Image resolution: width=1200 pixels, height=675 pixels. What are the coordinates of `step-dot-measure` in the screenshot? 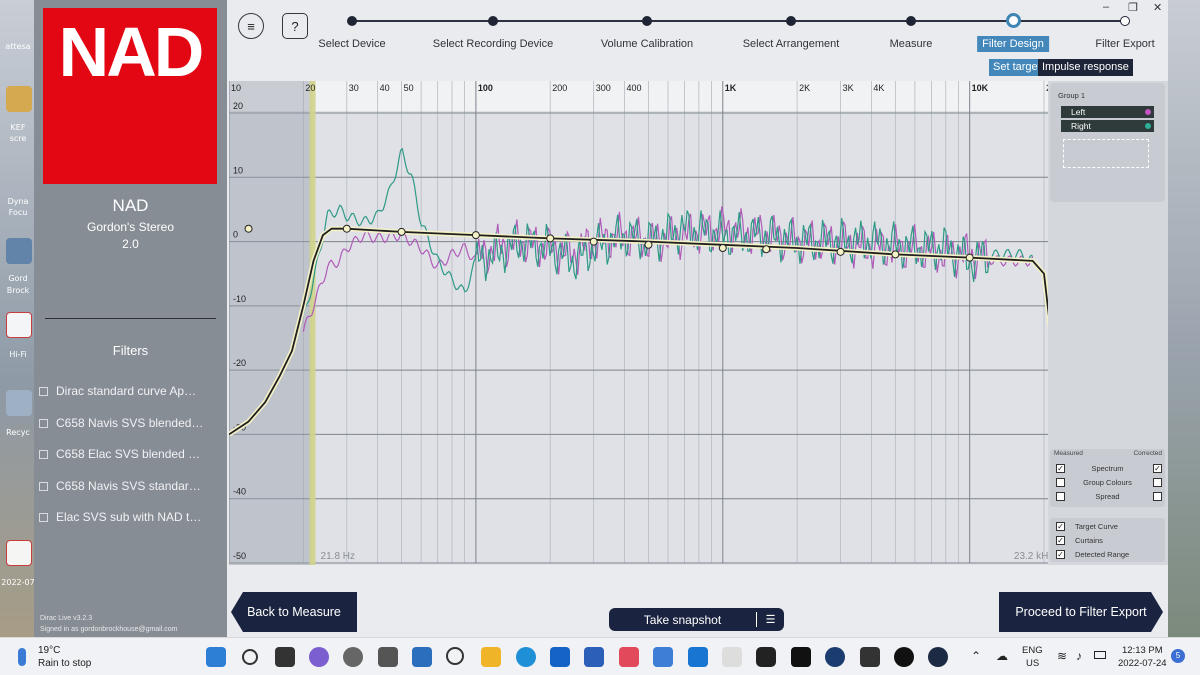 It's located at (911, 21).